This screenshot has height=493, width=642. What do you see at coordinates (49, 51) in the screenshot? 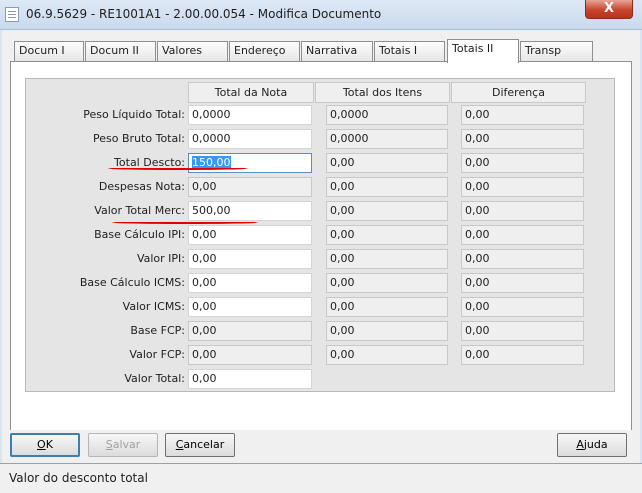
I see `tab-docum-i: Docum I` at bounding box center [49, 51].